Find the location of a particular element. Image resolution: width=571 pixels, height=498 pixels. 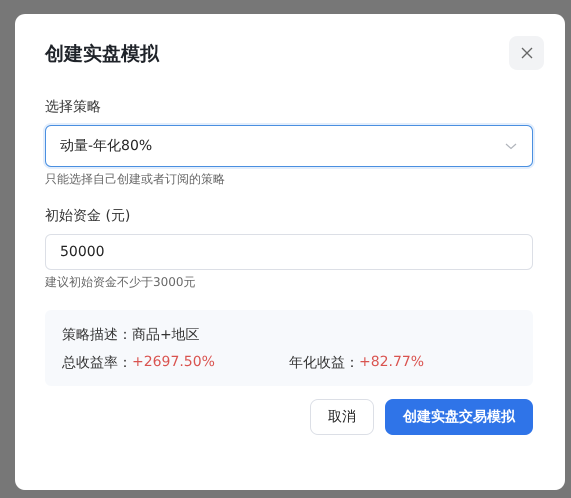

select-field: 动量-年化80% is located at coordinates (289, 146).